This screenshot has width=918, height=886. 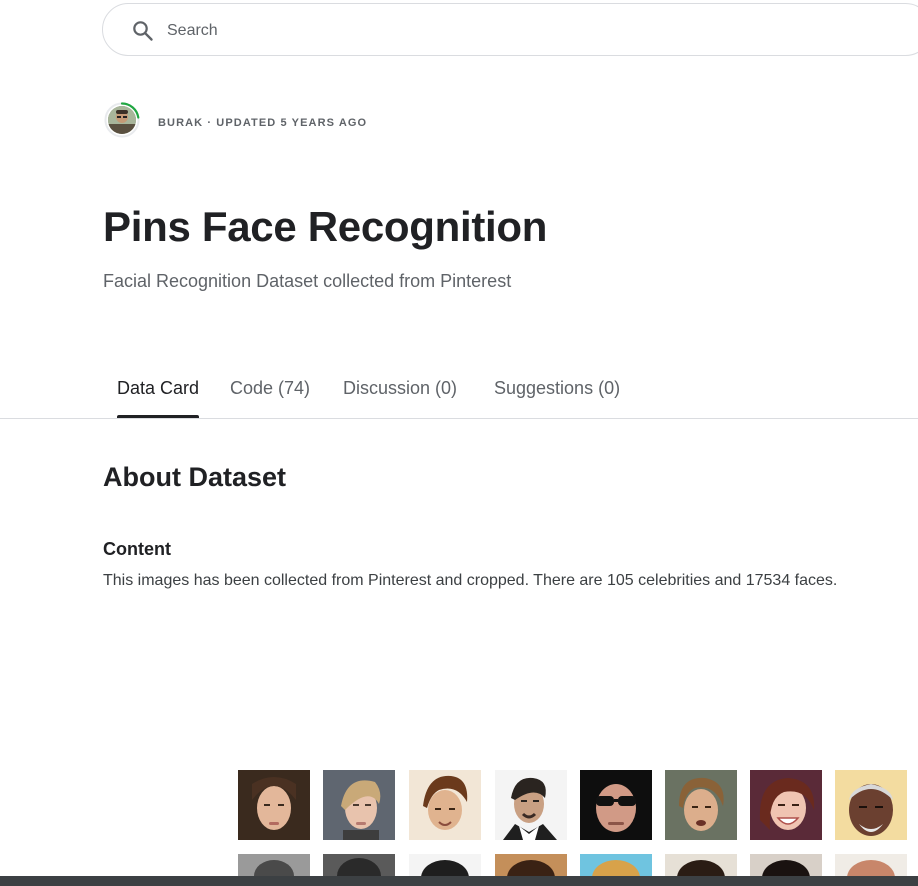 What do you see at coordinates (143, 31) in the screenshot?
I see `search-icon` at bounding box center [143, 31].